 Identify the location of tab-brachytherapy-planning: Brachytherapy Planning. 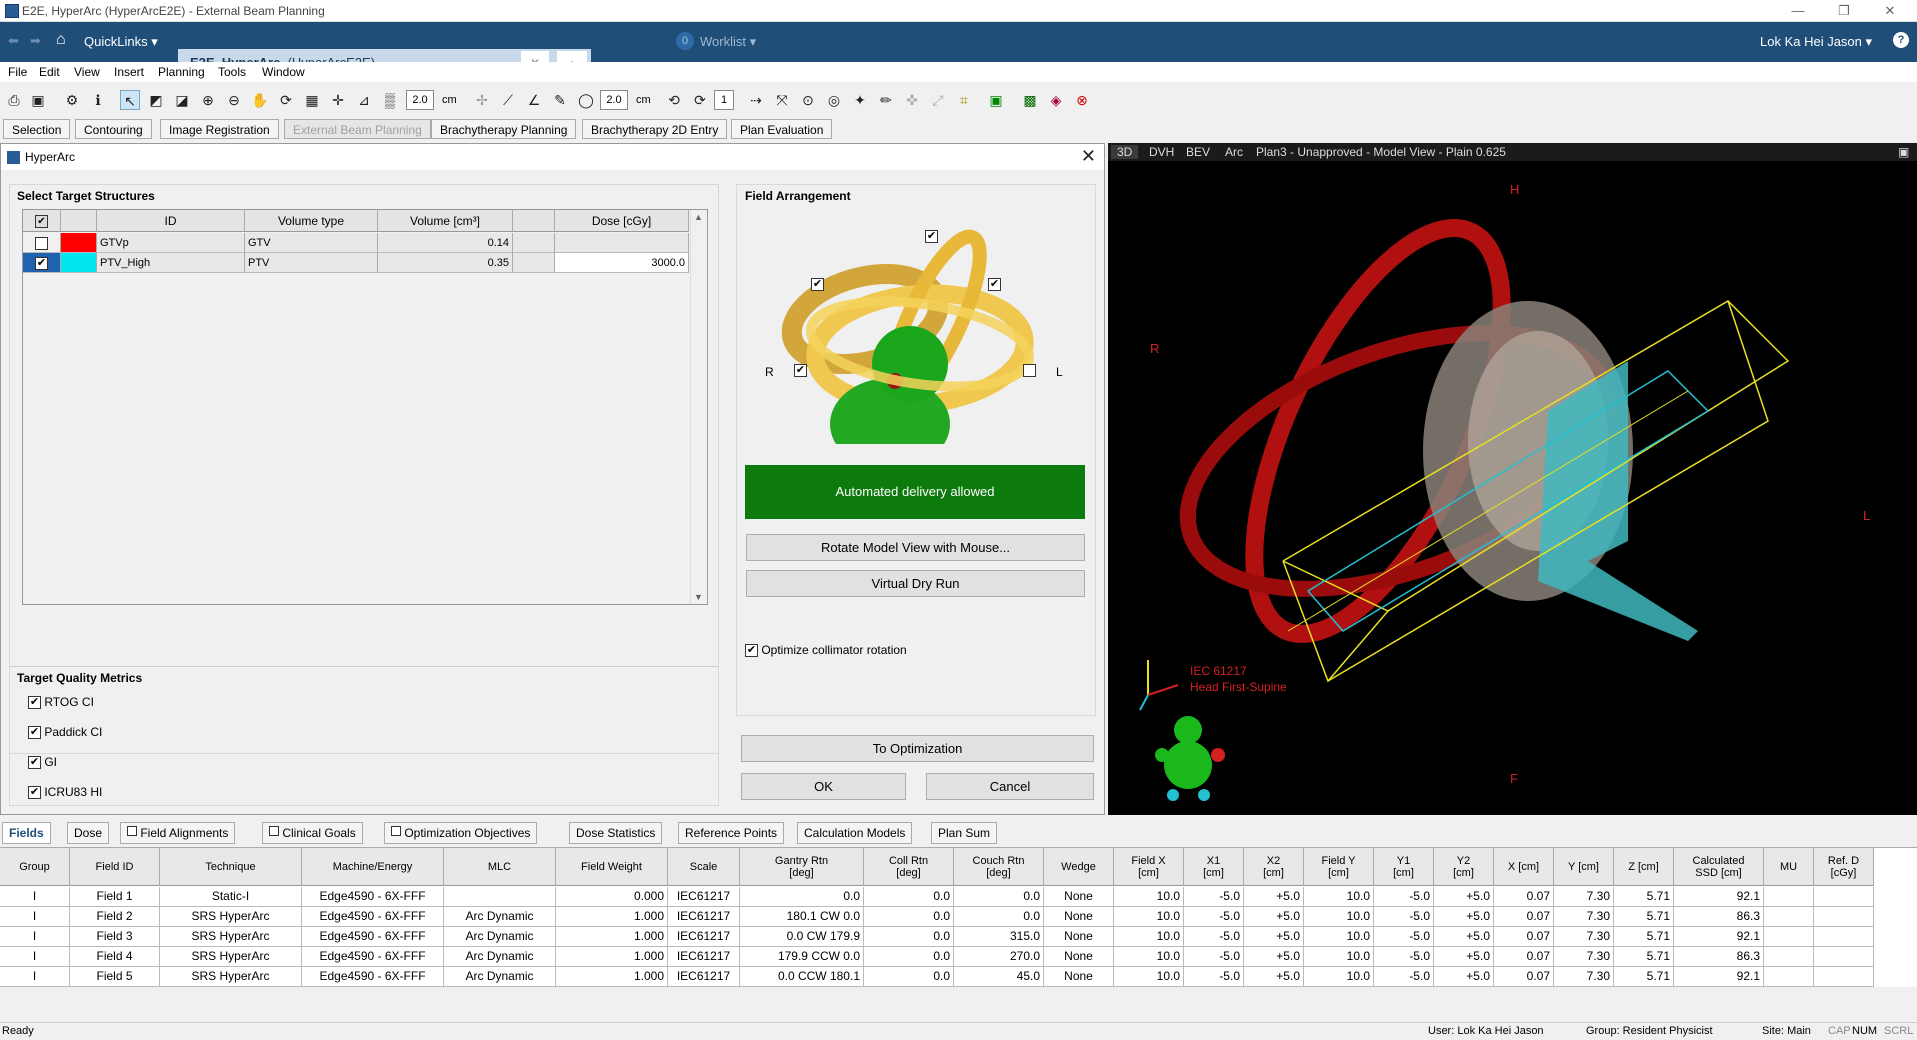
(504, 129).